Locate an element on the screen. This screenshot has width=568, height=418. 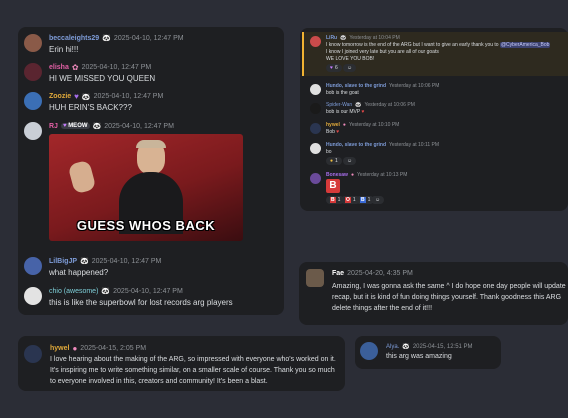
timestamp: Yesterday at 10:04 PM is located at coordinates (374, 38).